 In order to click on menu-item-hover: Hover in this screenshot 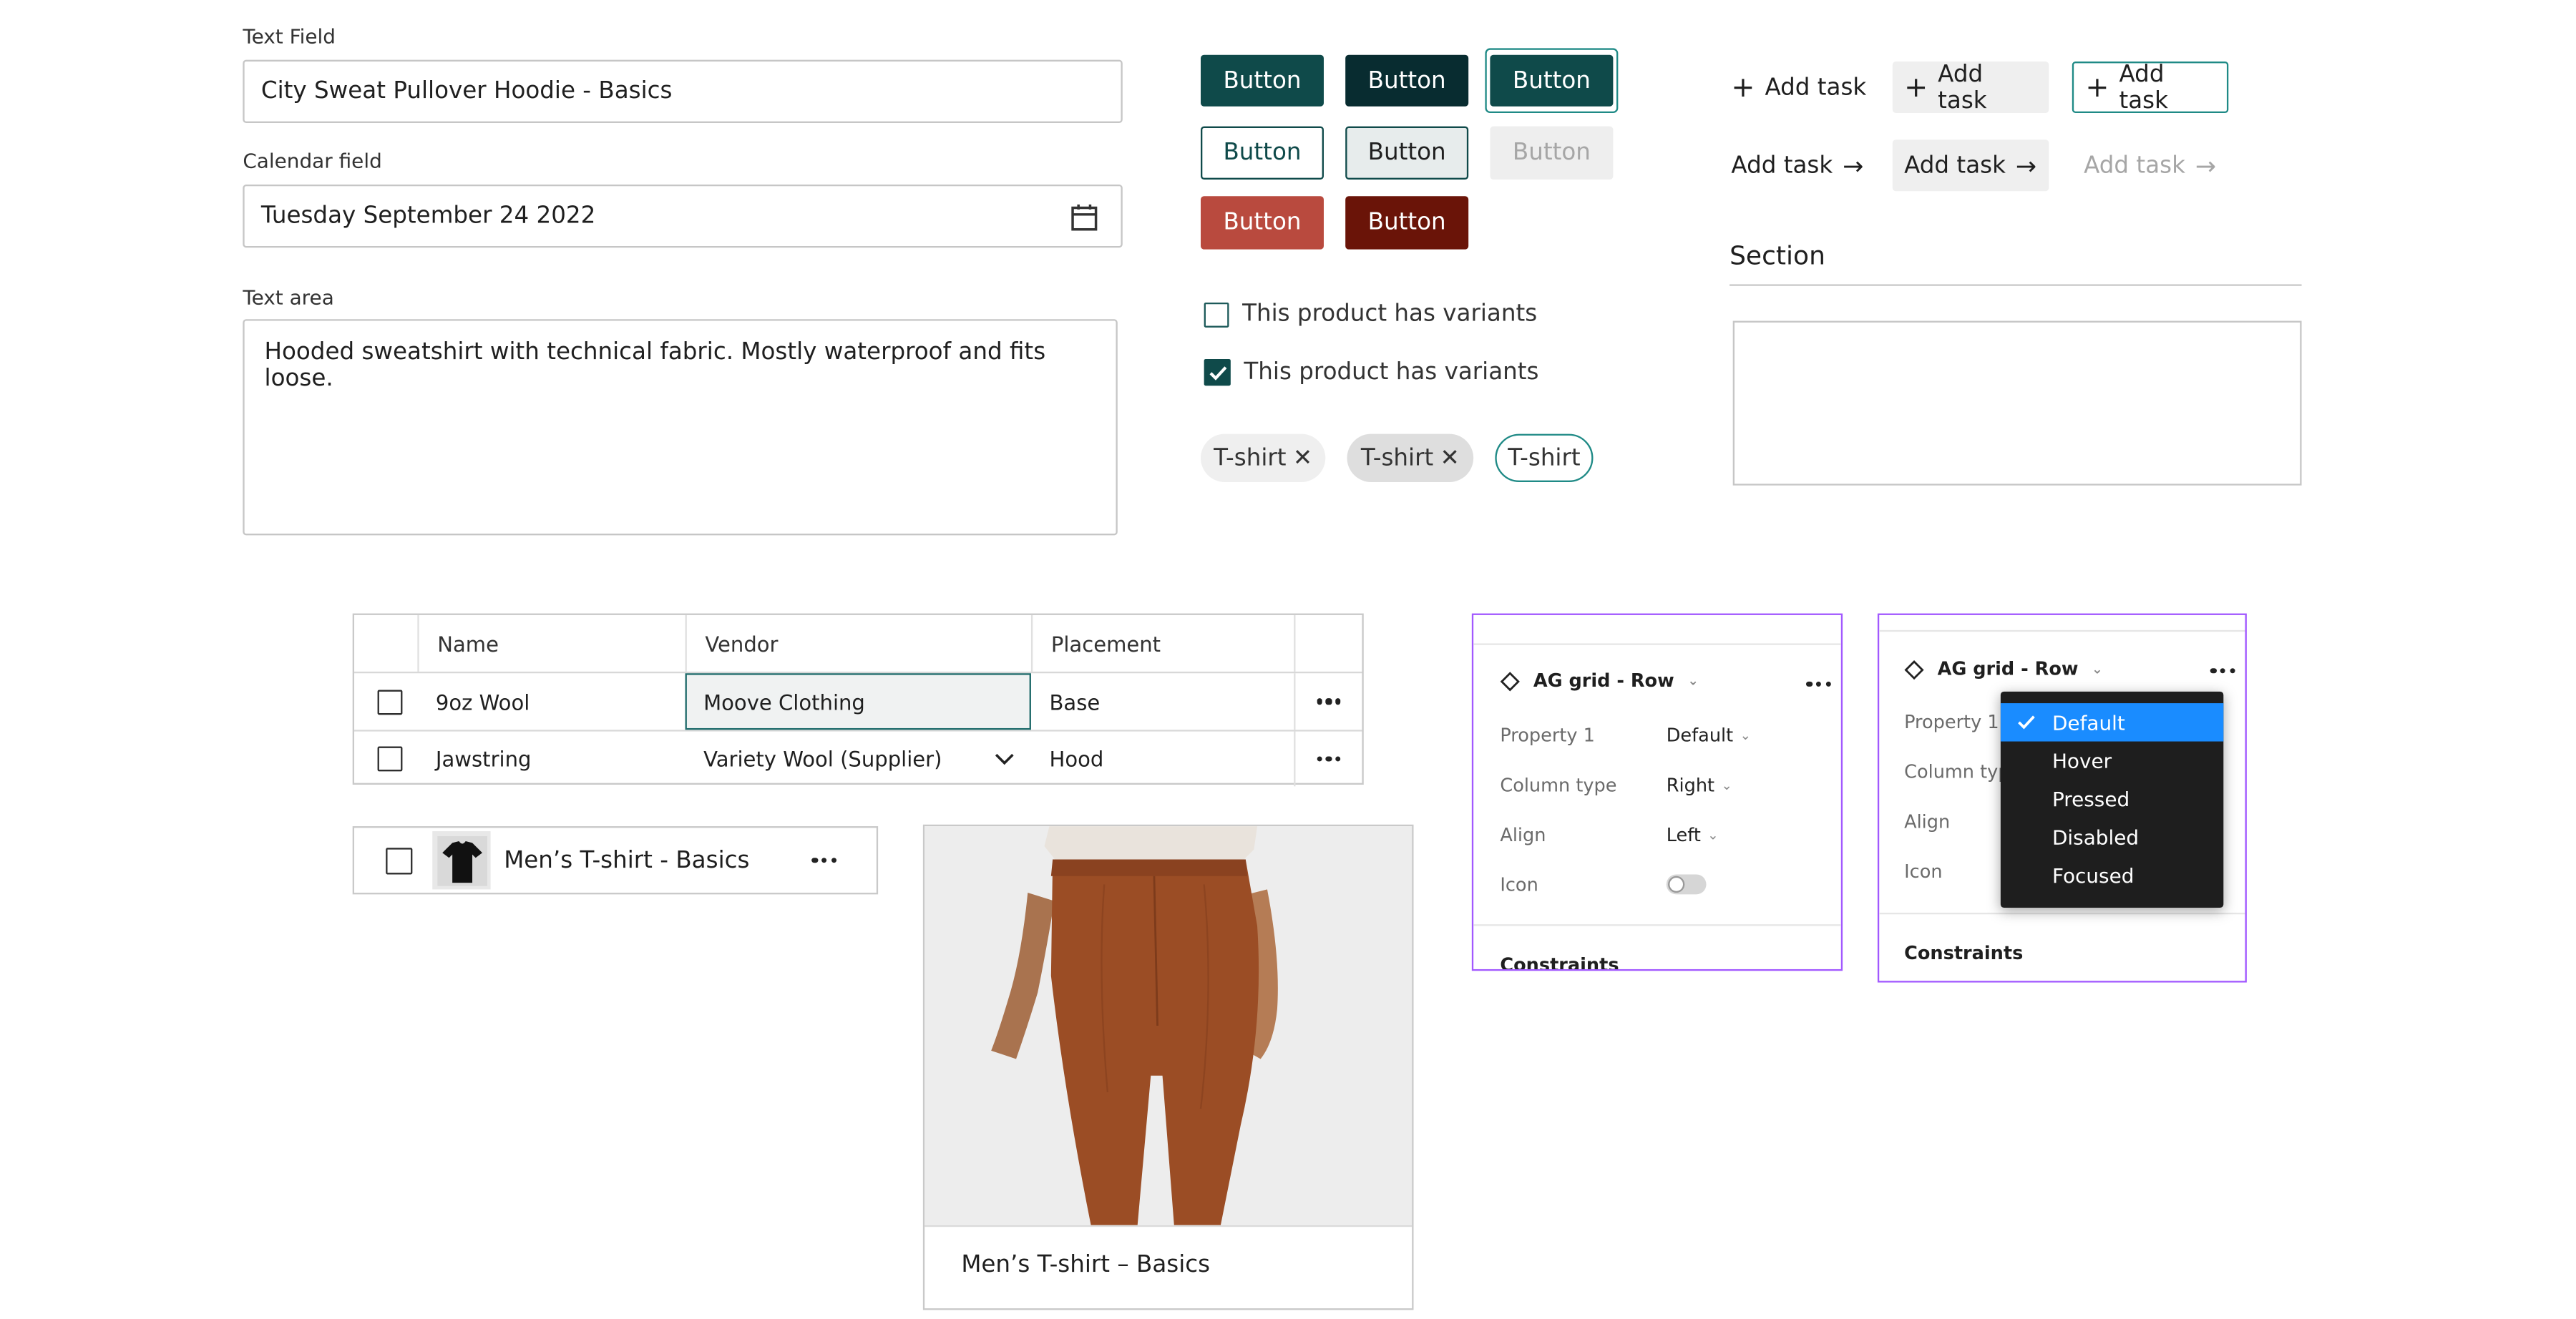, I will do `click(2112, 761)`.